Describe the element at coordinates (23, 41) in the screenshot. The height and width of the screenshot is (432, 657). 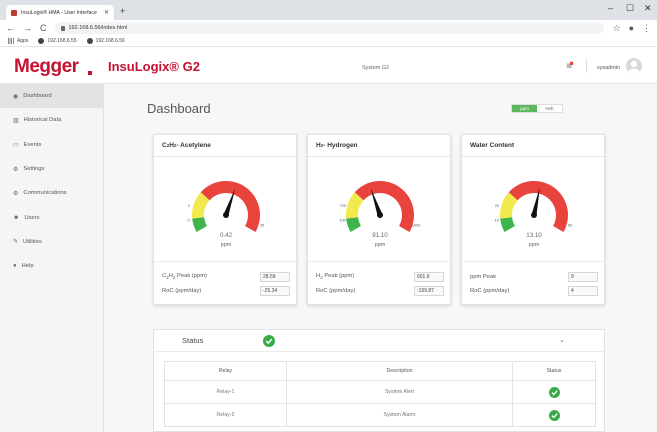
I see `bookmark-label: Apps` at that location.